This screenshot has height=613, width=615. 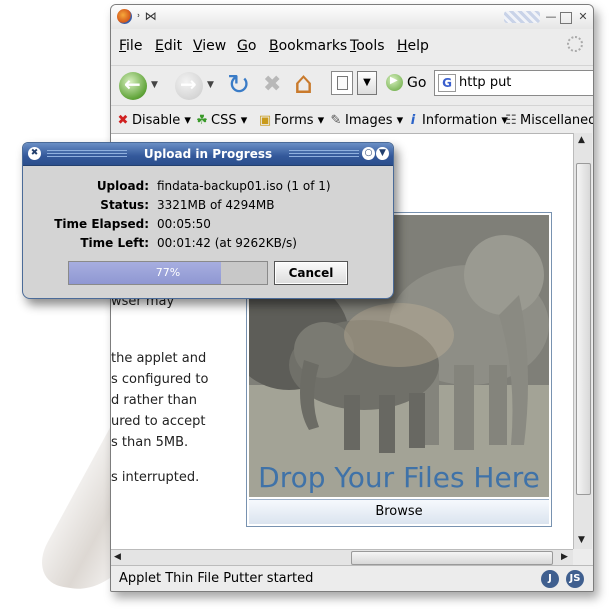 I want to click on menu-view: View, so click(x=209, y=46).